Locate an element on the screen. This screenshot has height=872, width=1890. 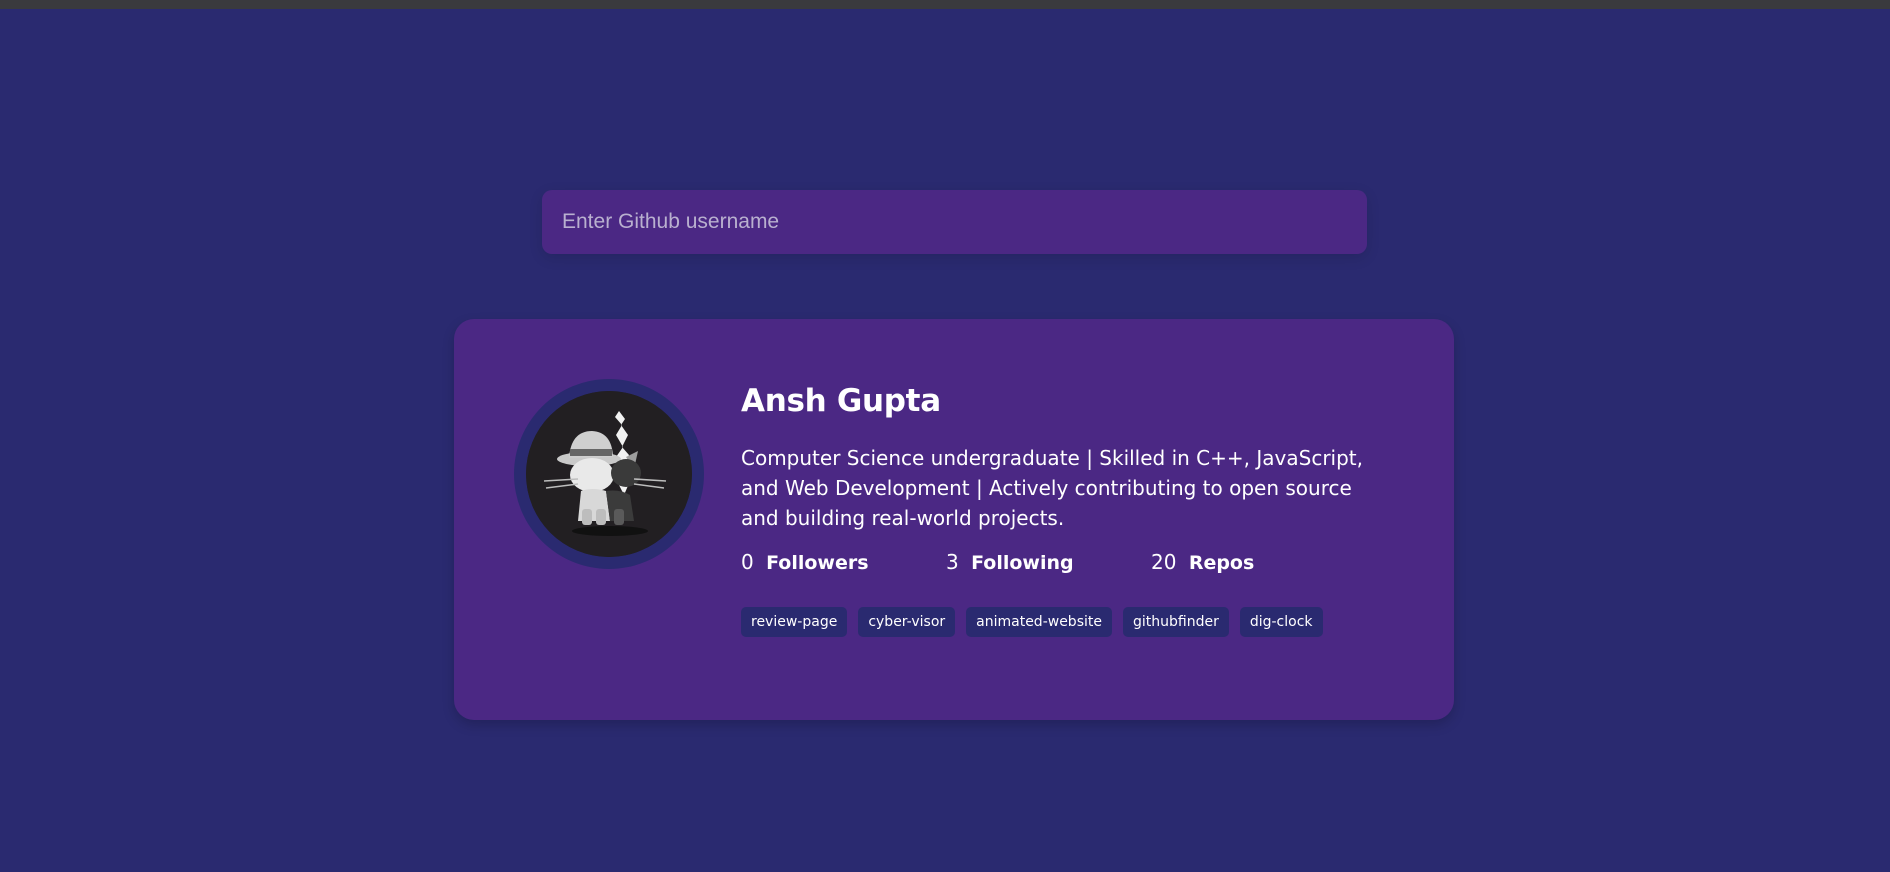
stat-followers: 0 Followers is located at coordinates (843, 562).